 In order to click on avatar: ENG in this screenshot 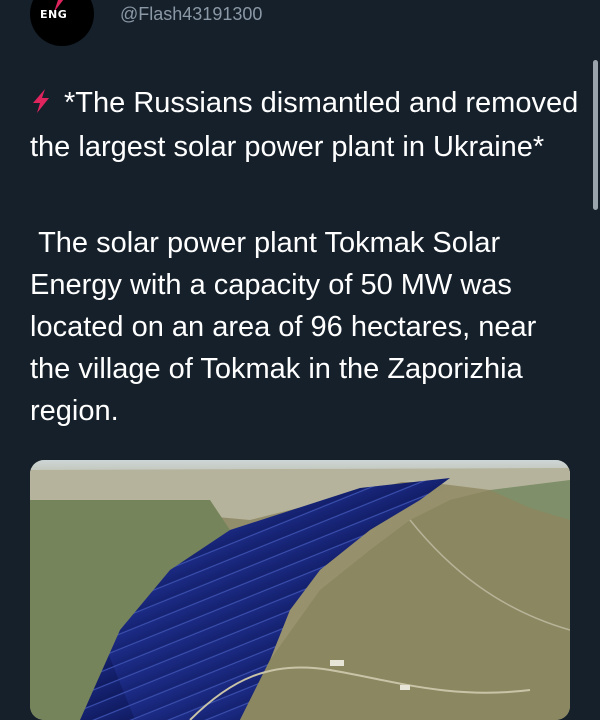, I will do `click(62, 23)`.